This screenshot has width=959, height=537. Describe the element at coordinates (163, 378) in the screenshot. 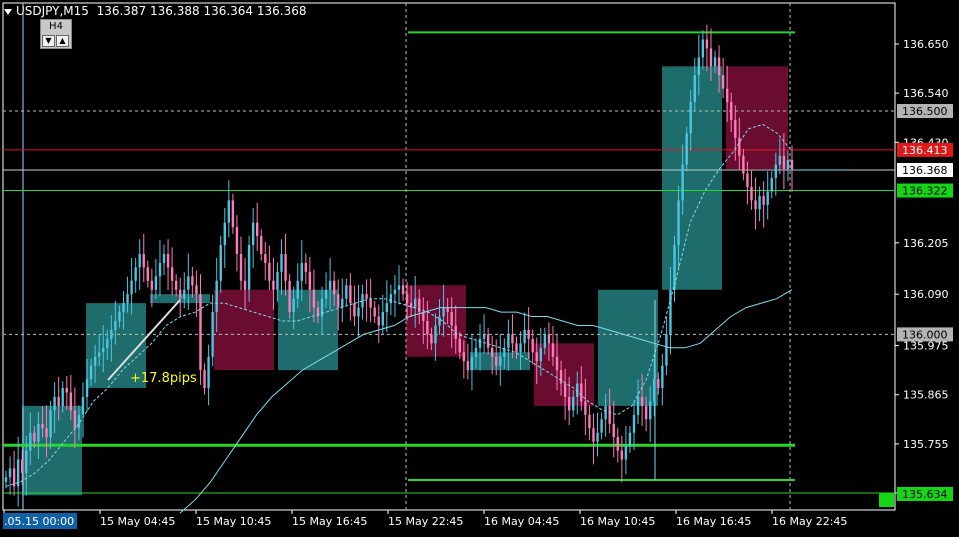

I see `pips-annotation: +17.8pips` at that location.